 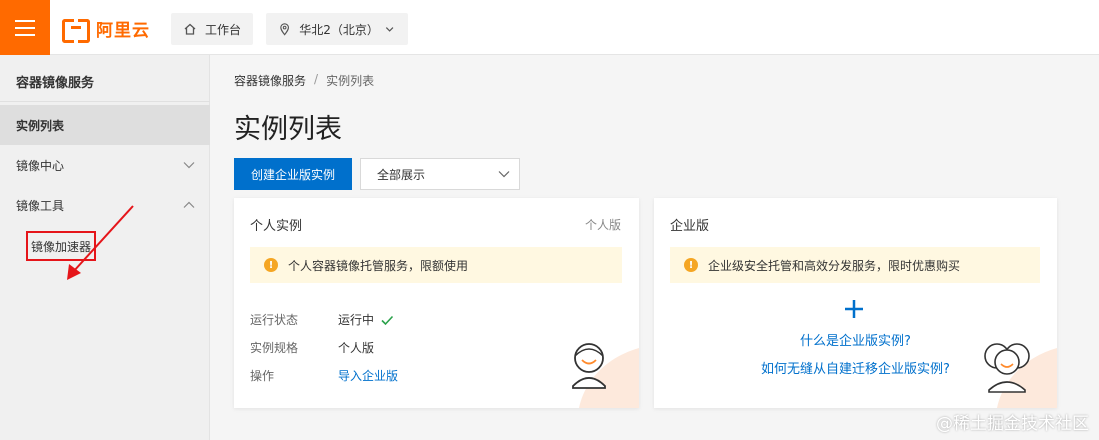 What do you see at coordinates (1012, 424) in the screenshot?
I see `watermark-text: @稀土掘金技术社区` at bounding box center [1012, 424].